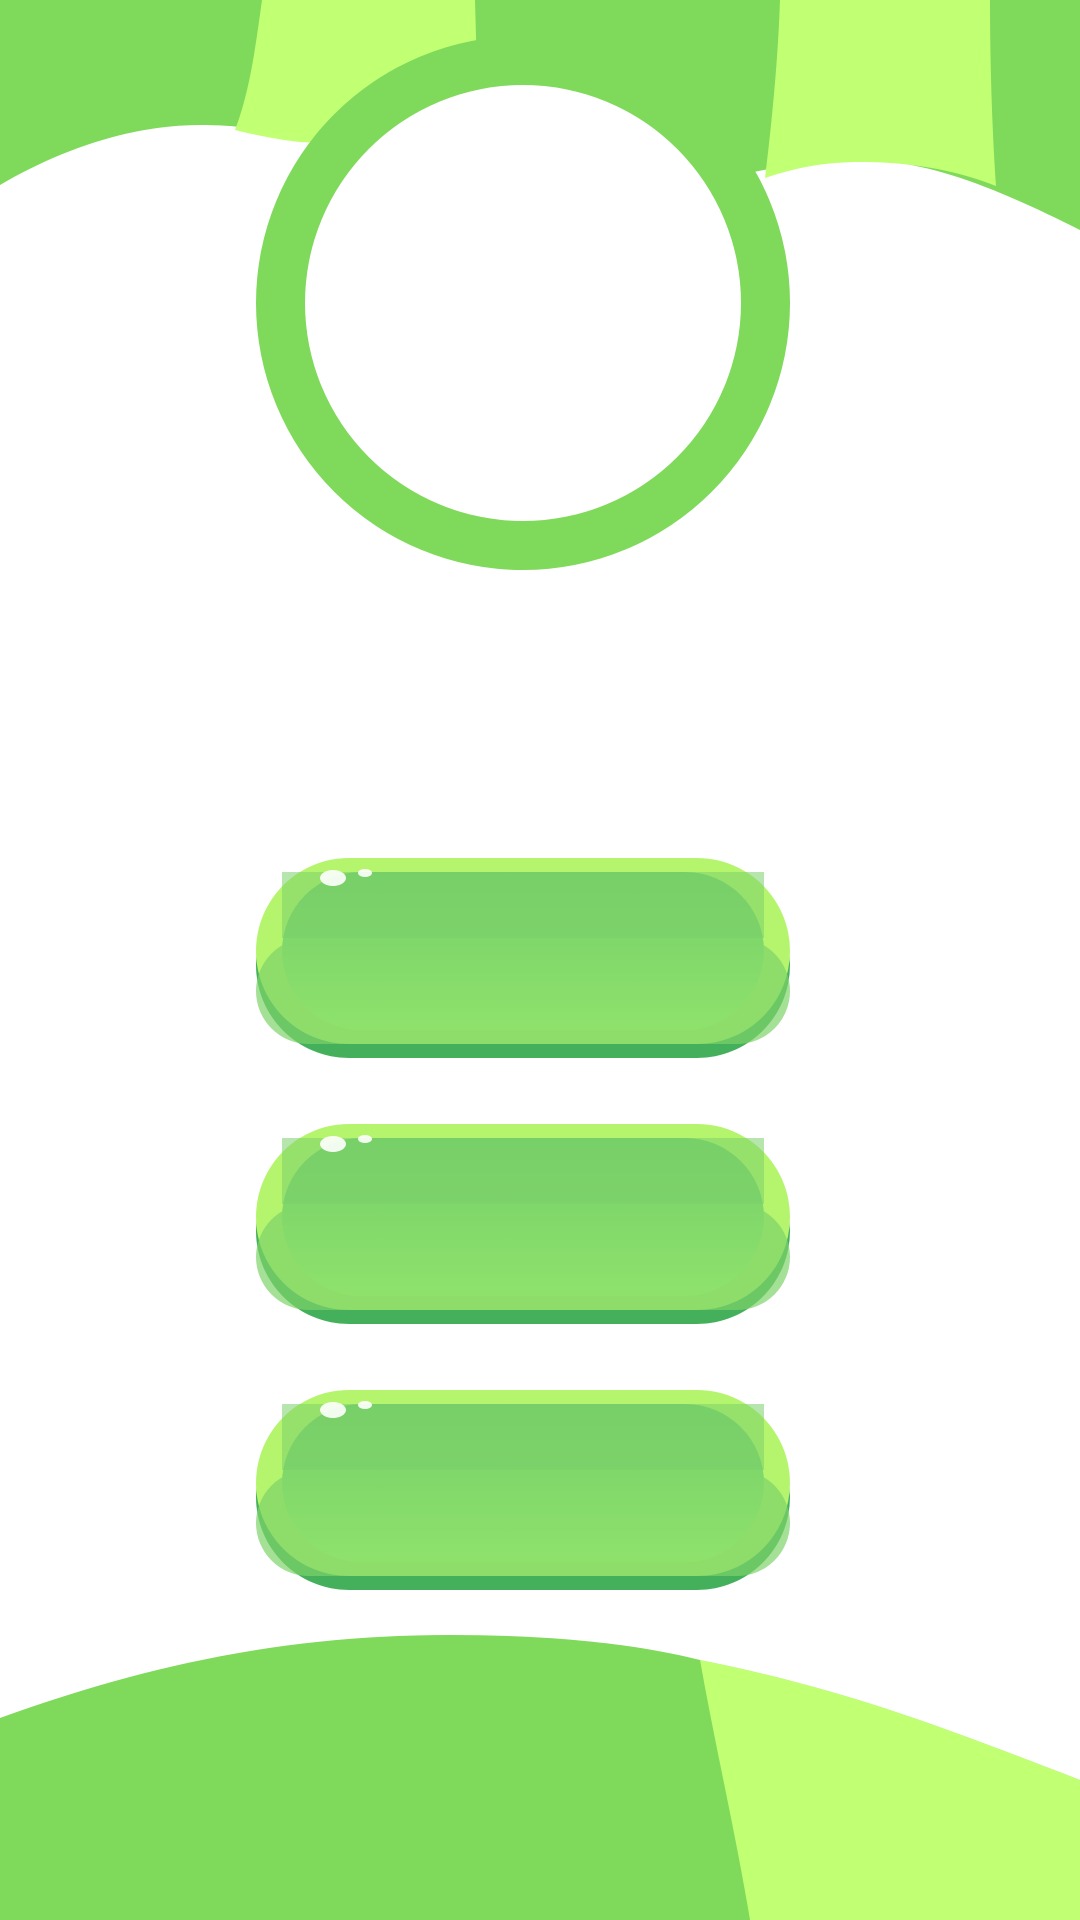 This screenshot has width=1080, height=1920. I want to click on avatar-frame, so click(523, 303).